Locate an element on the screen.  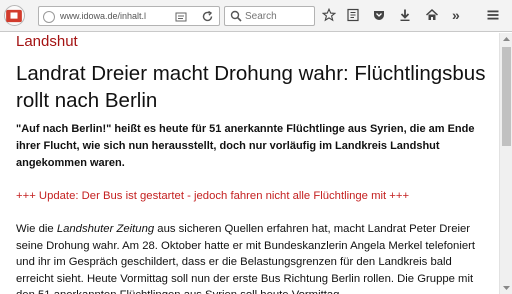
section-title: Landshut is located at coordinates (47, 41).